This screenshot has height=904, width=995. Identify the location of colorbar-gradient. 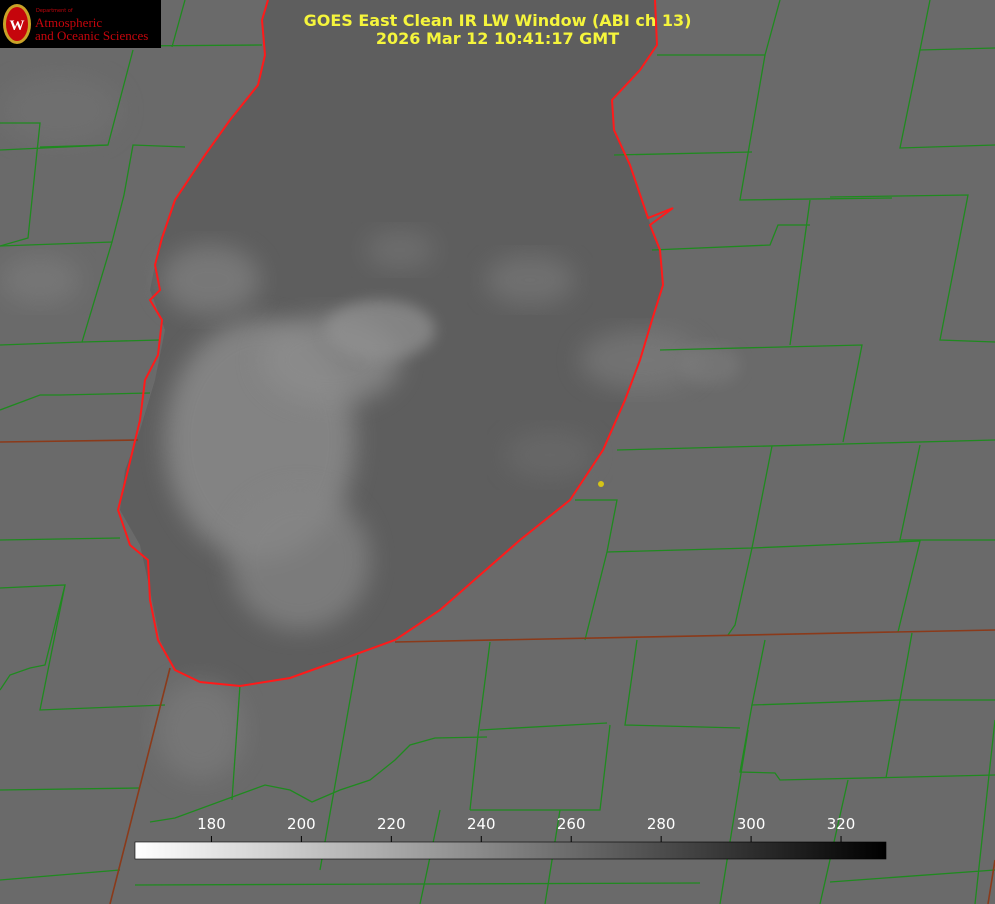
(510, 850).